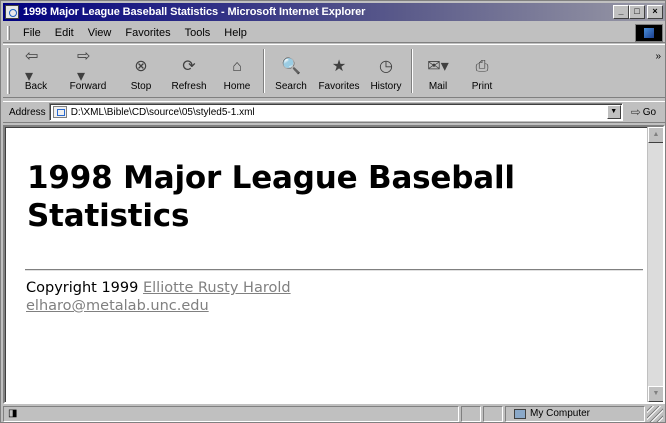 This screenshot has height=423, width=666. I want to click on mail-button: ✉▾ Mail, so click(438, 71).